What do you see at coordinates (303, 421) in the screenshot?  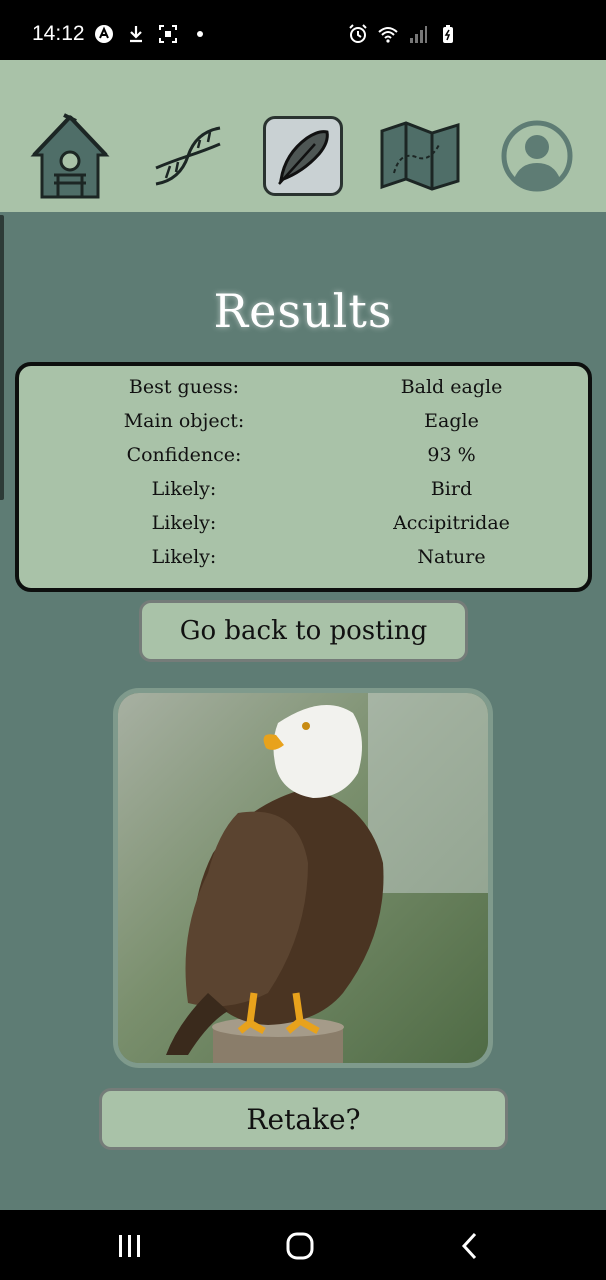 I see `result-row: Main object: Eagle` at bounding box center [303, 421].